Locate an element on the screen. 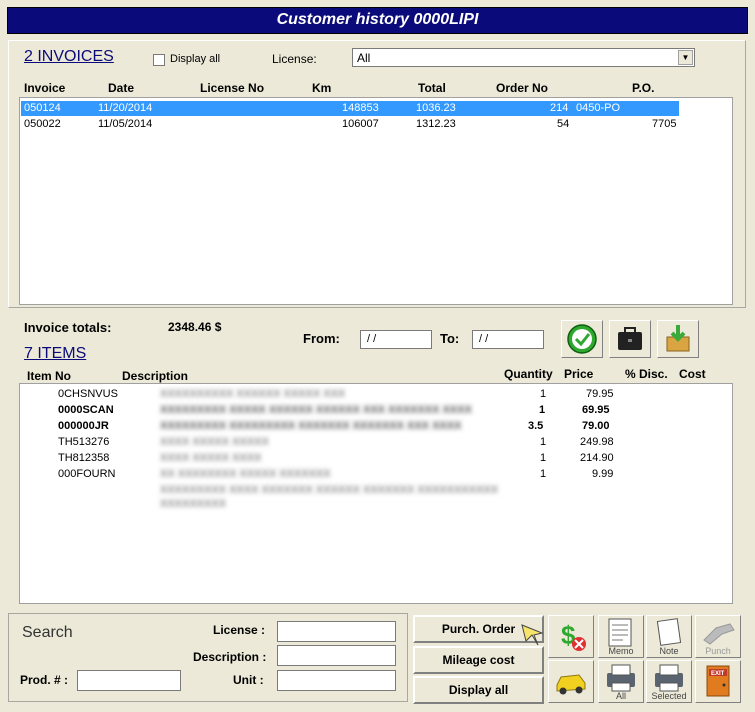  selected-label: Selected is located at coordinates (669, 696).